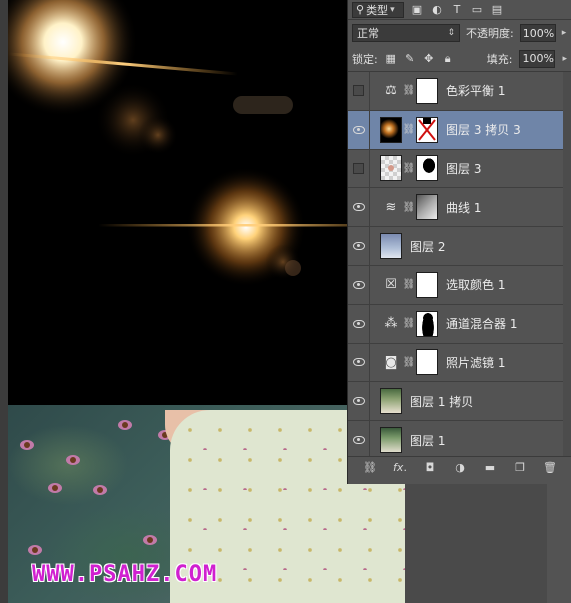 This screenshot has height=603, width=571. What do you see at coordinates (463, 168) in the screenshot?
I see `layer-name: 图层 3` at bounding box center [463, 168].